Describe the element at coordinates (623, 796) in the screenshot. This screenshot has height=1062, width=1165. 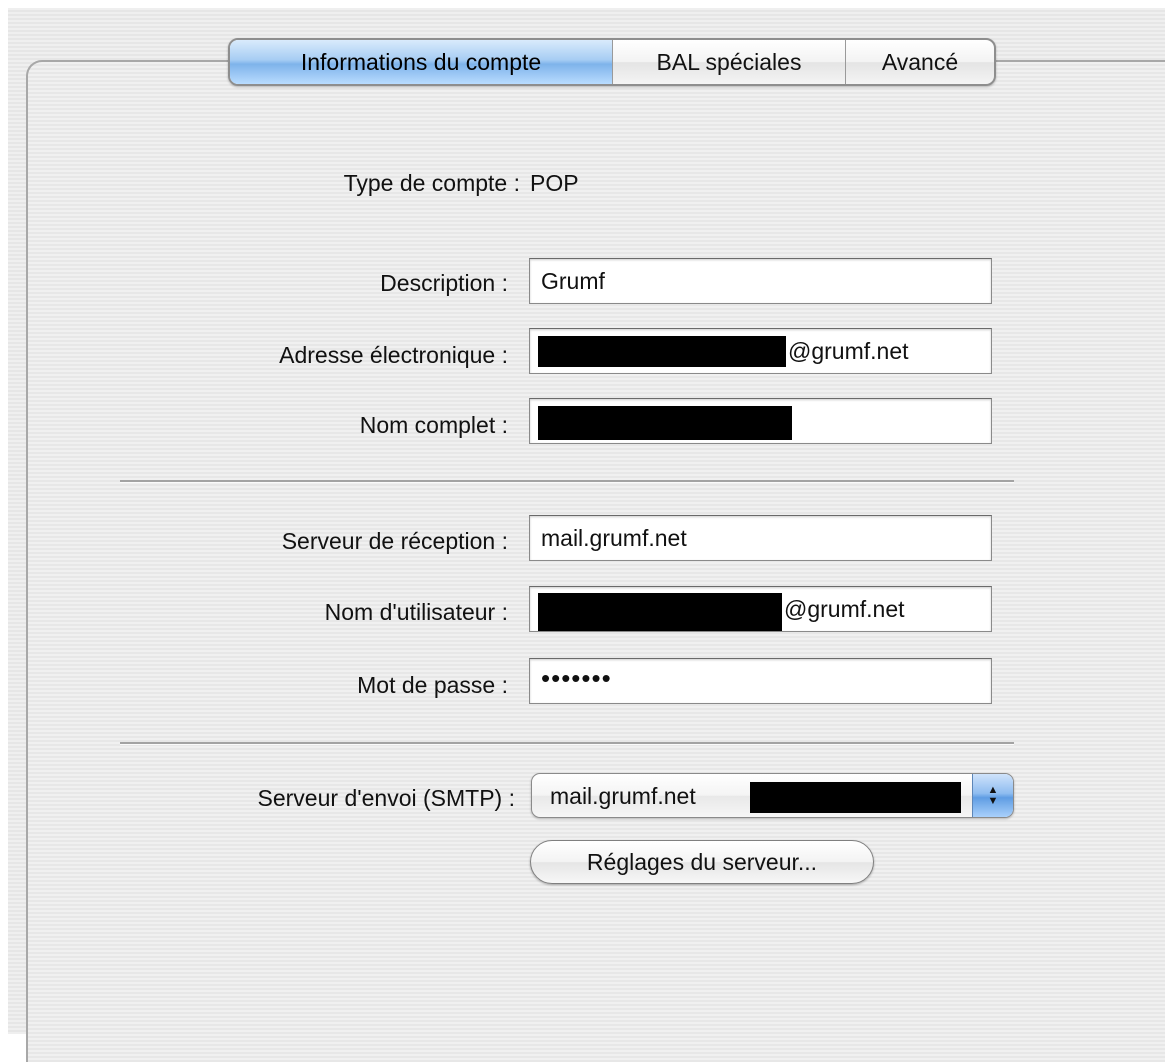
I see `smtp-server-value: mail.grumf.net` at that location.